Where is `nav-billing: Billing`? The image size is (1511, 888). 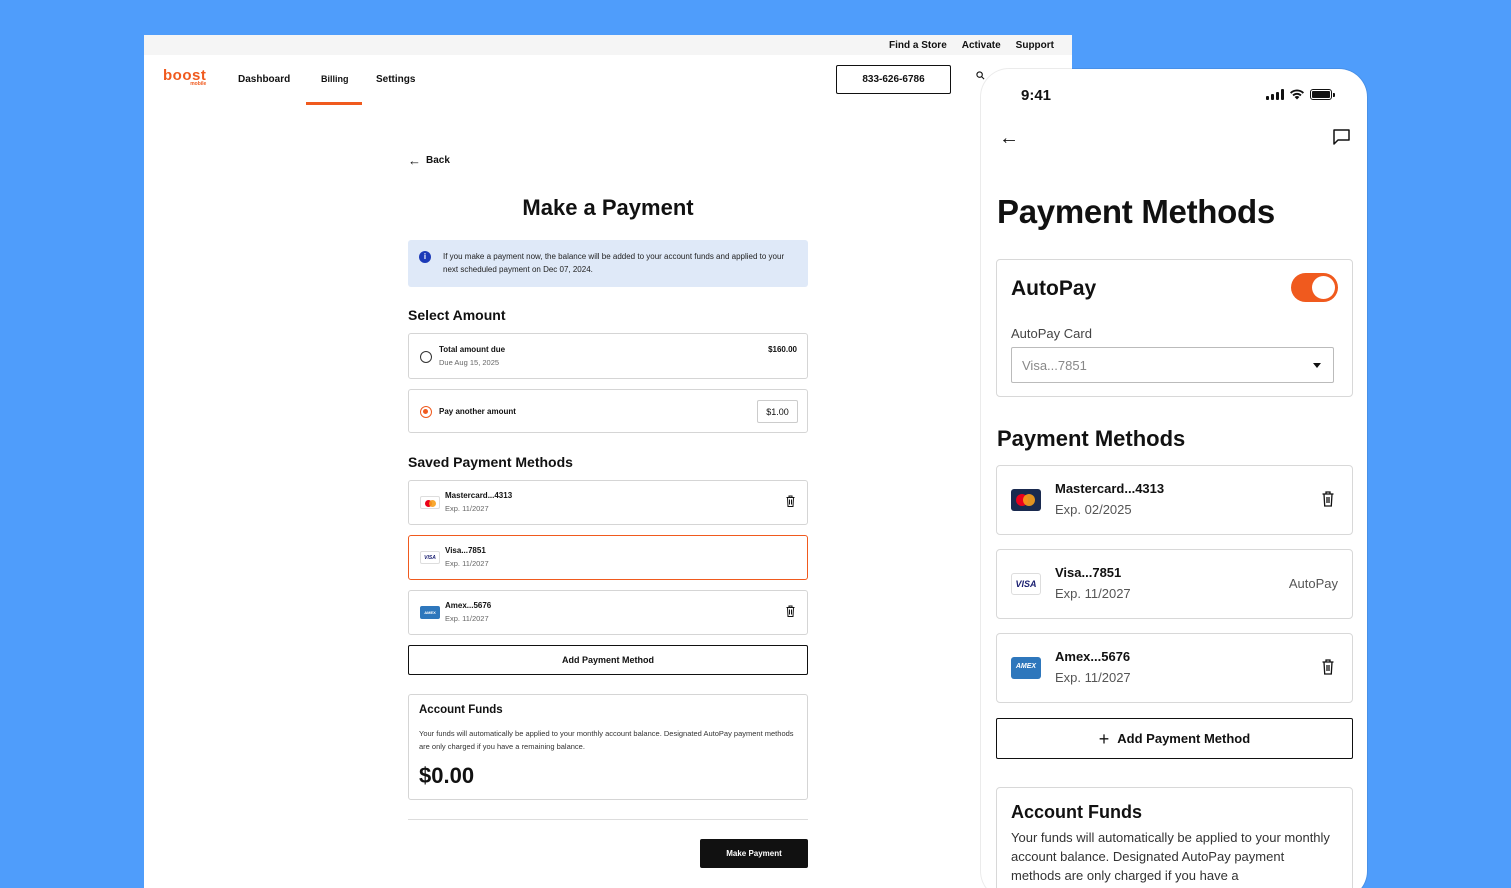 nav-billing: Billing is located at coordinates (335, 79).